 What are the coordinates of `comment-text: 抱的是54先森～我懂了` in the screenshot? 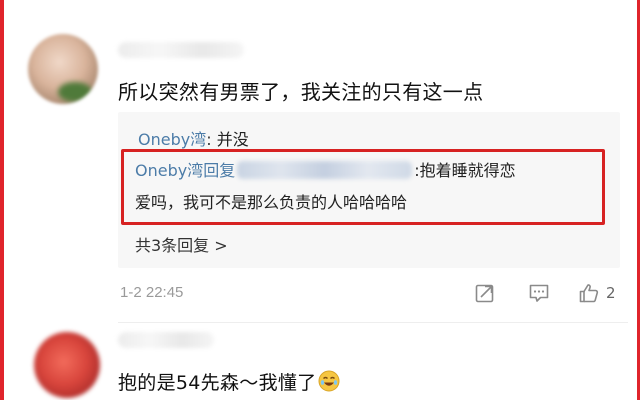 It's located at (229, 381).